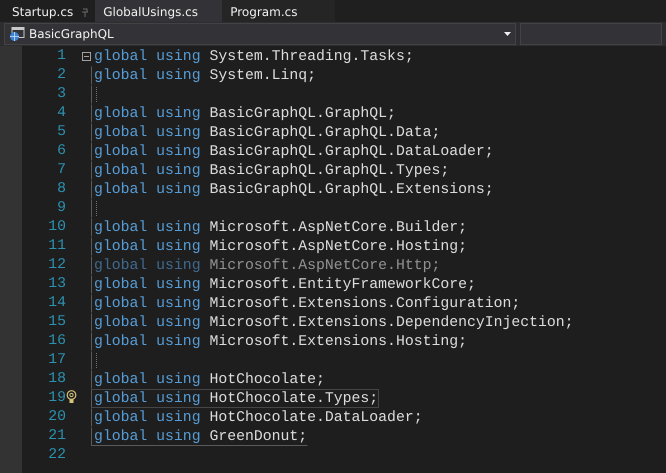  What do you see at coordinates (279, 11) in the screenshot?
I see `file-tab: Program.cs` at bounding box center [279, 11].